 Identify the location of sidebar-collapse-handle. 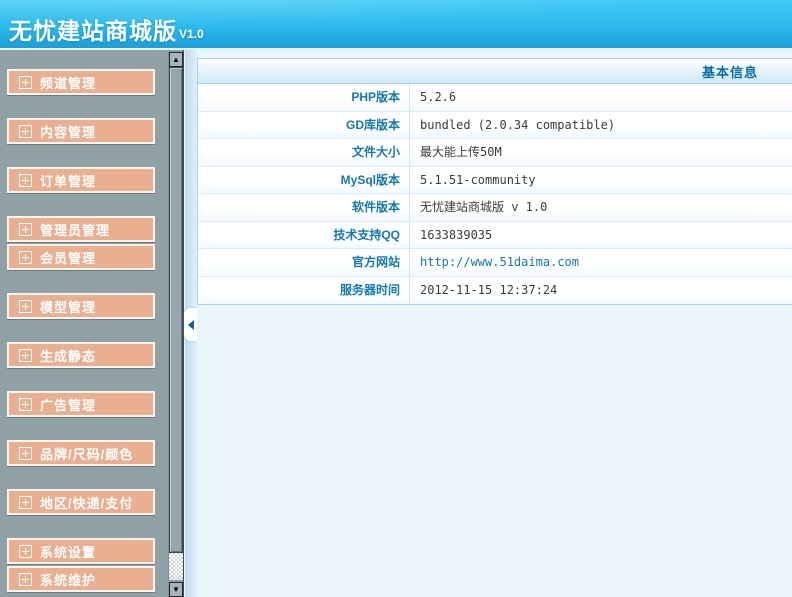
(190, 324).